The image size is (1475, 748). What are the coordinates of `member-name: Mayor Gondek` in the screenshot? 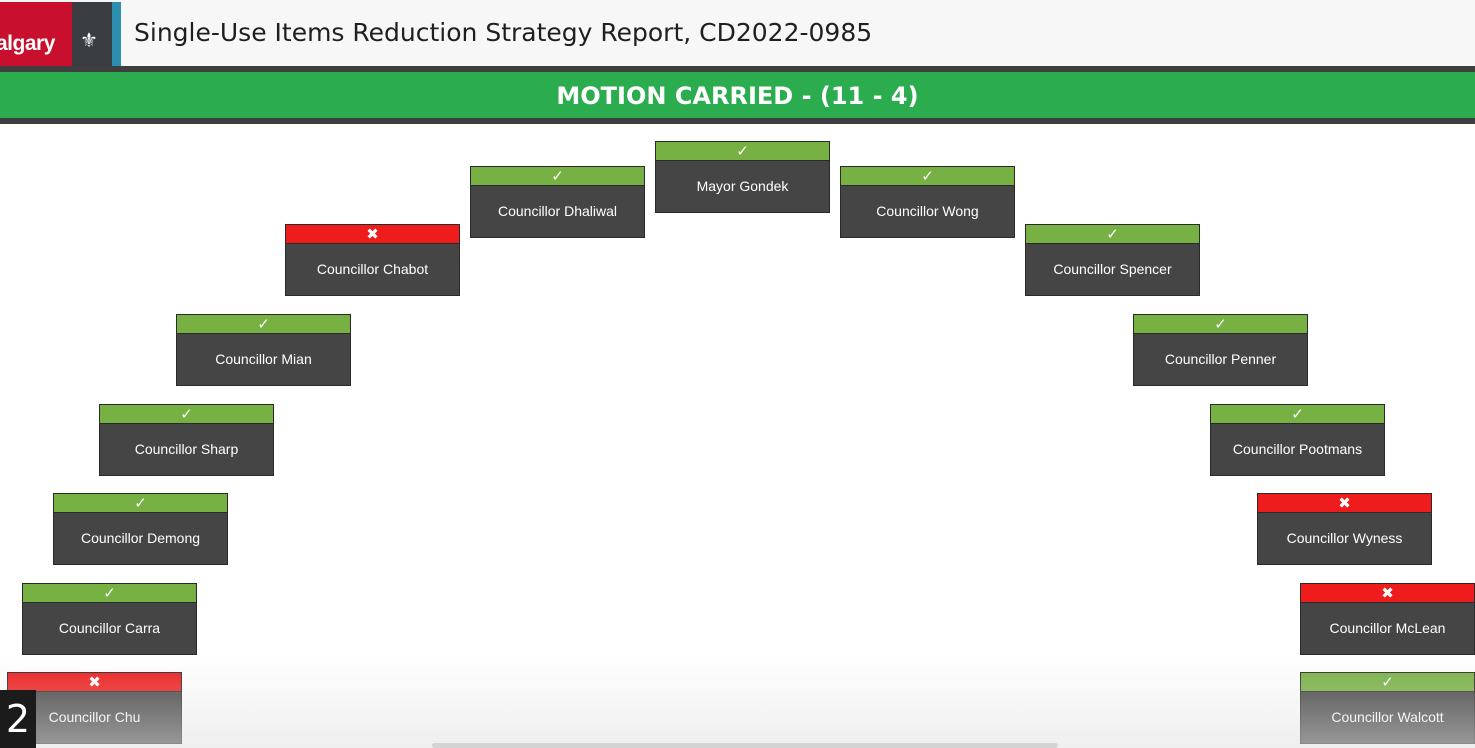 It's located at (742, 186).